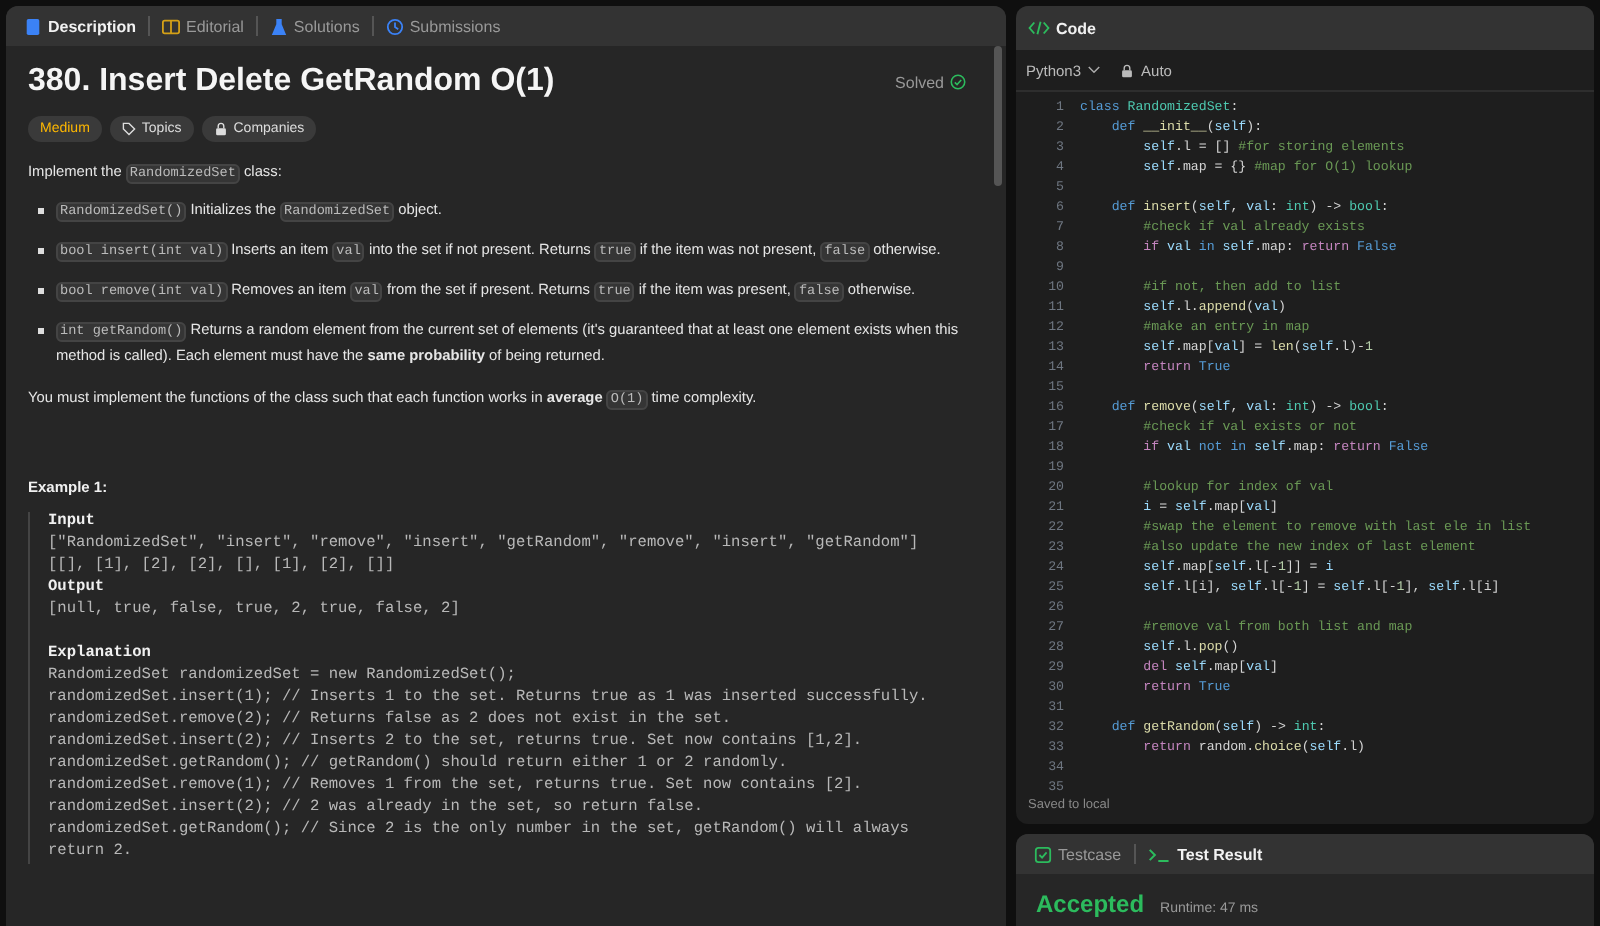 The image size is (1600, 926). I want to click on panel-tab: Solutions, so click(314, 26).